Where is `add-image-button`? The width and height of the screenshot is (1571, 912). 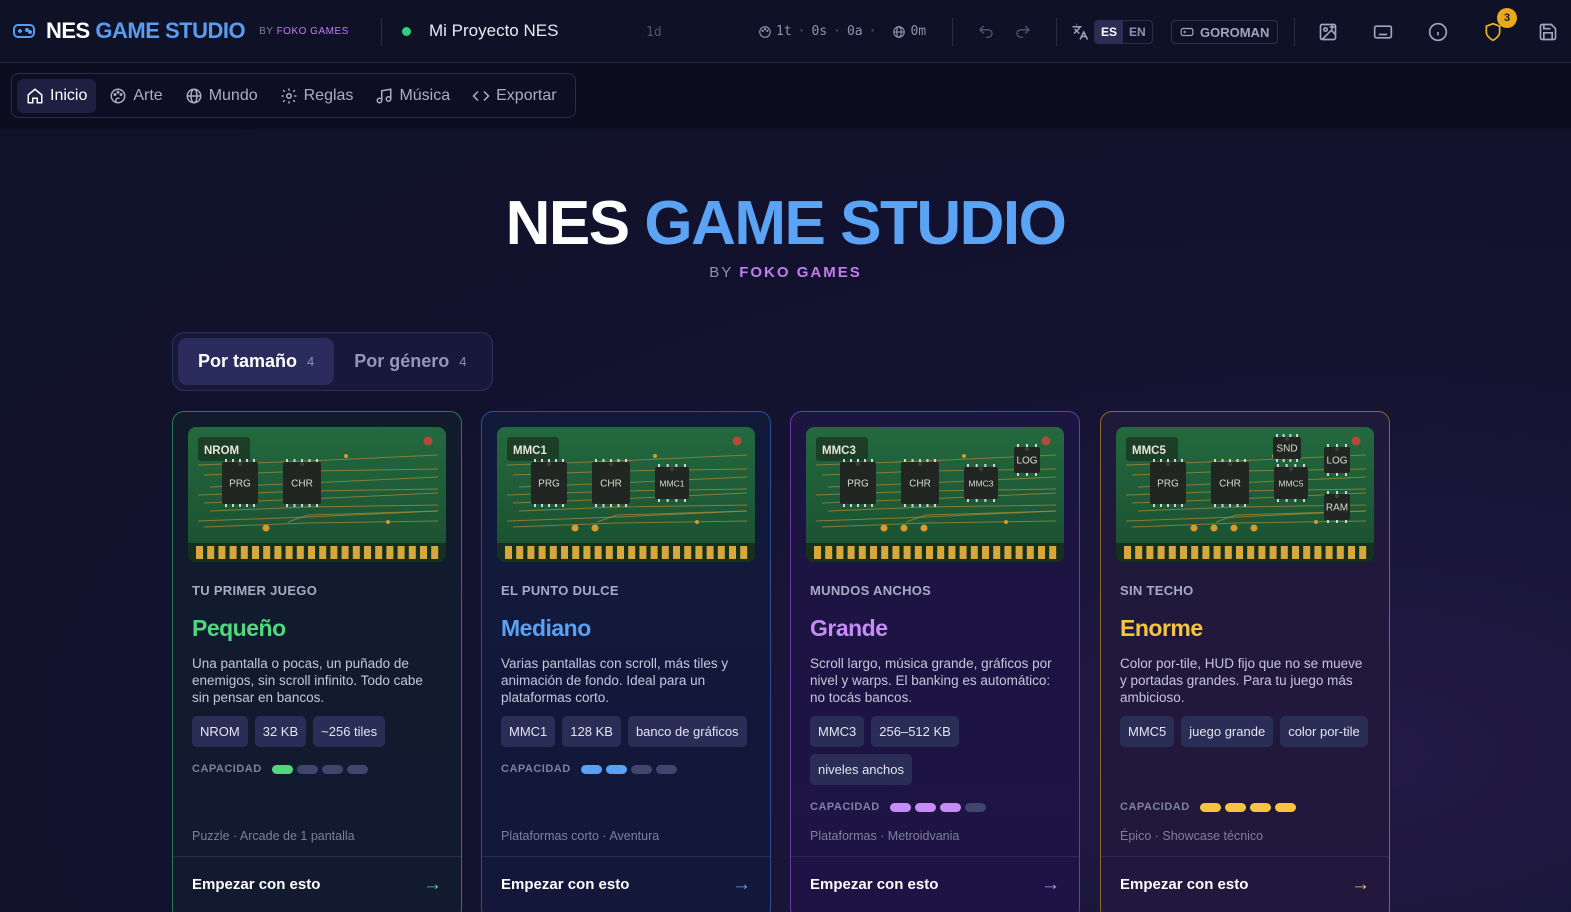 add-image-button is located at coordinates (1328, 32).